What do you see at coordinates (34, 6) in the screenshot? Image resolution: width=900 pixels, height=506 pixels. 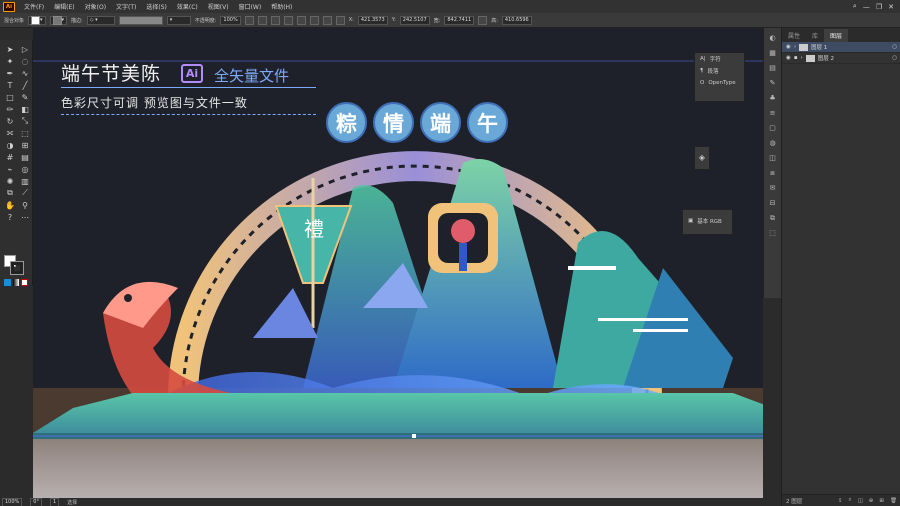 I see `menu-file: 文件(F)` at bounding box center [34, 6].